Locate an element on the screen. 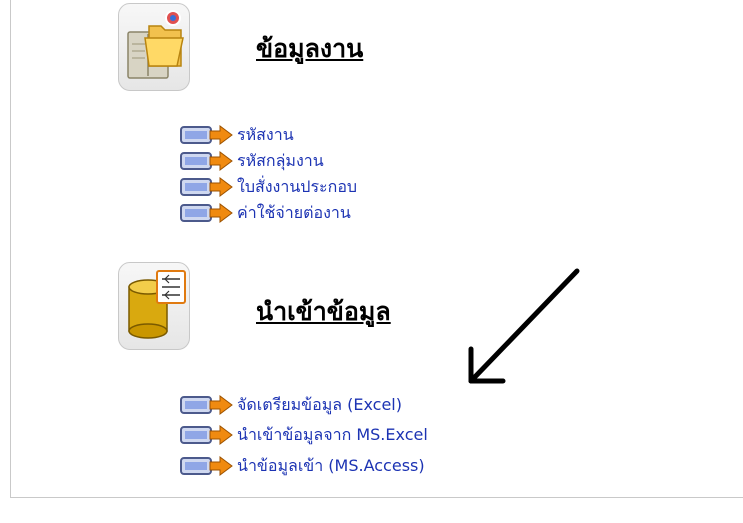 The width and height of the screenshot is (743, 523). link-job-code: รหัสงาน is located at coordinates (237, 135).